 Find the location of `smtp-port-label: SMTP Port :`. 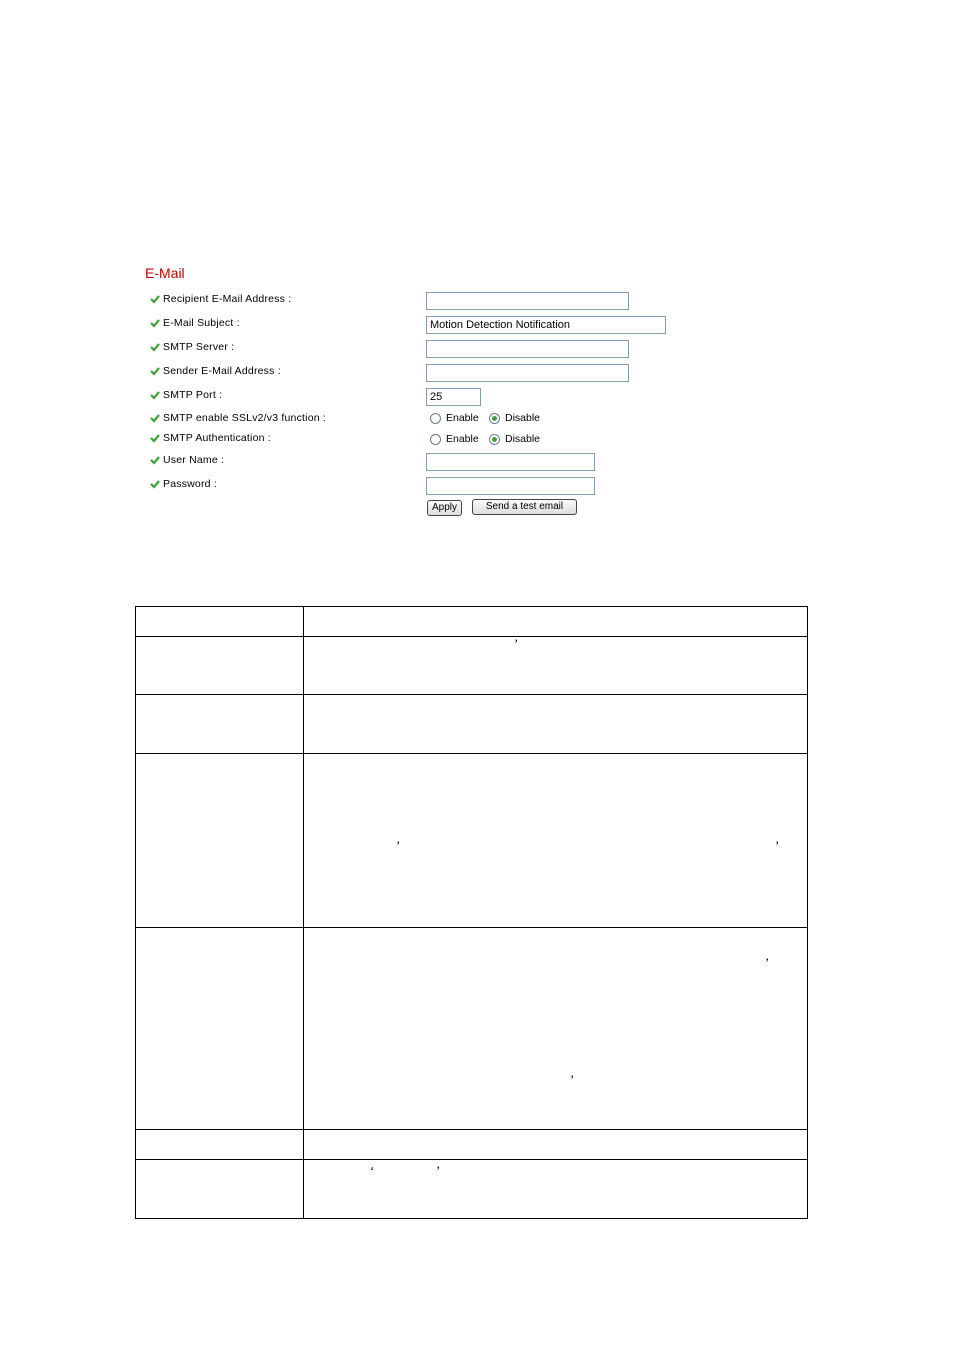

smtp-port-label: SMTP Port : is located at coordinates (193, 395).